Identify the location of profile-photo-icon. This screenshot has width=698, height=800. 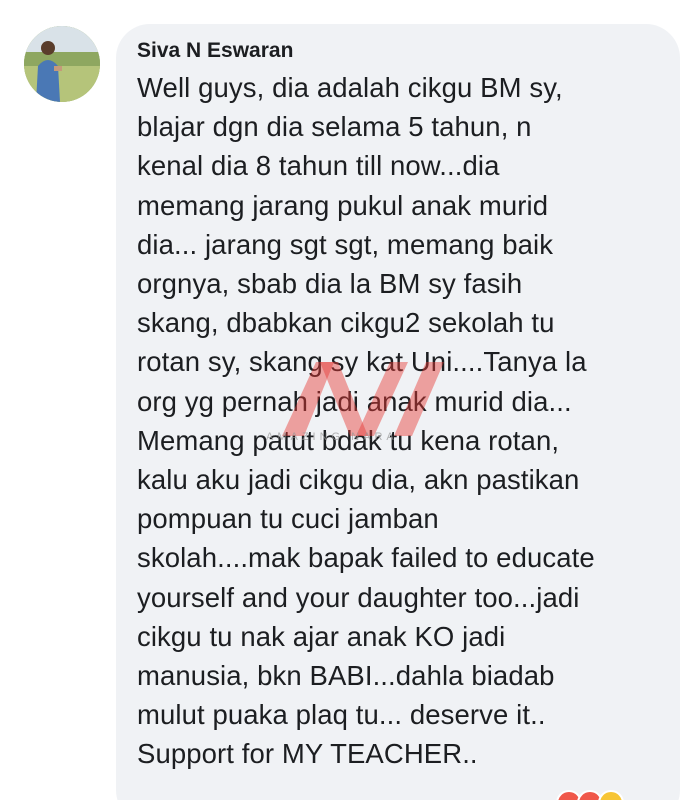
(62, 64).